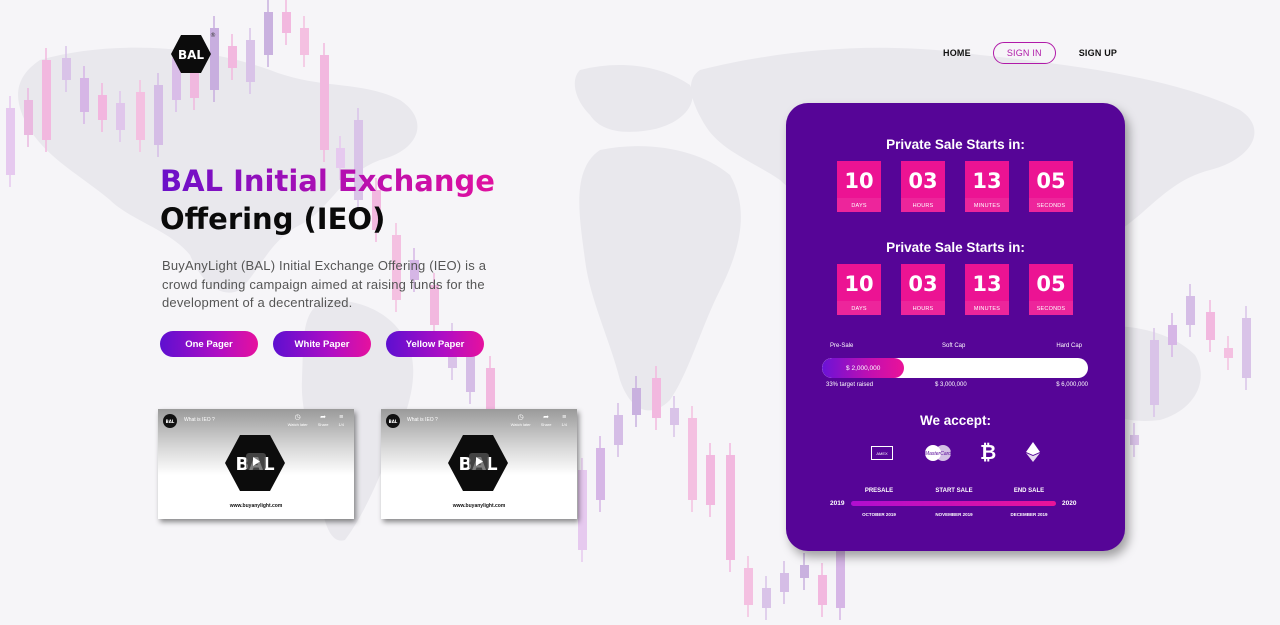 The width and height of the screenshot is (1280, 625). What do you see at coordinates (957, 53) in the screenshot?
I see `nav-home-link: HOME` at bounding box center [957, 53].